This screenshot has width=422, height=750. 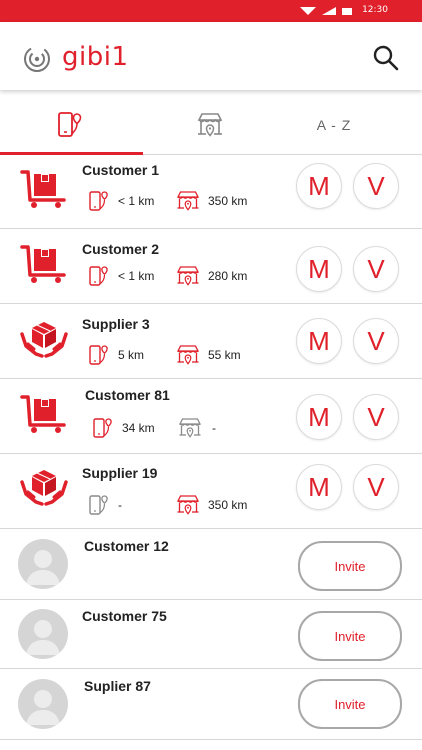 What do you see at coordinates (211, 491) in the screenshot?
I see `contact-row: Supplier 19 - 350 km M V` at bounding box center [211, 491].